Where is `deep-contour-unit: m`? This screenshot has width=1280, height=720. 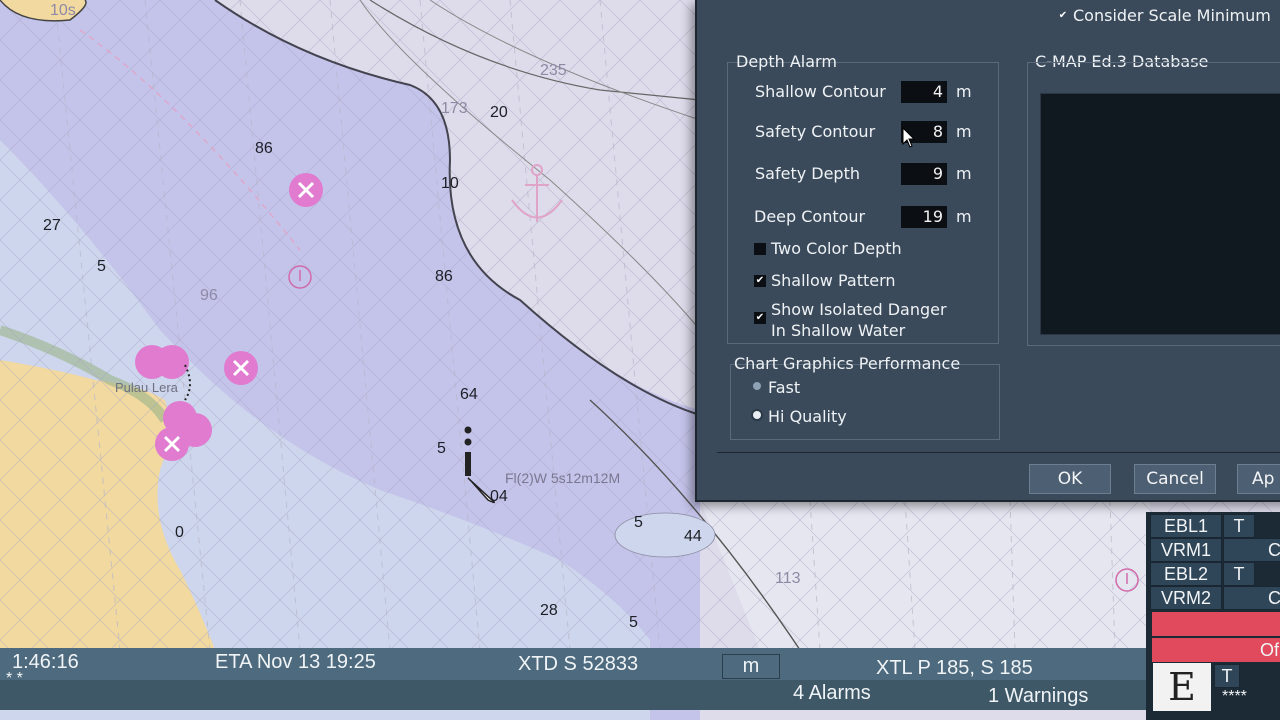
deep-contour-unit: m is located at coordinates (964, 216).